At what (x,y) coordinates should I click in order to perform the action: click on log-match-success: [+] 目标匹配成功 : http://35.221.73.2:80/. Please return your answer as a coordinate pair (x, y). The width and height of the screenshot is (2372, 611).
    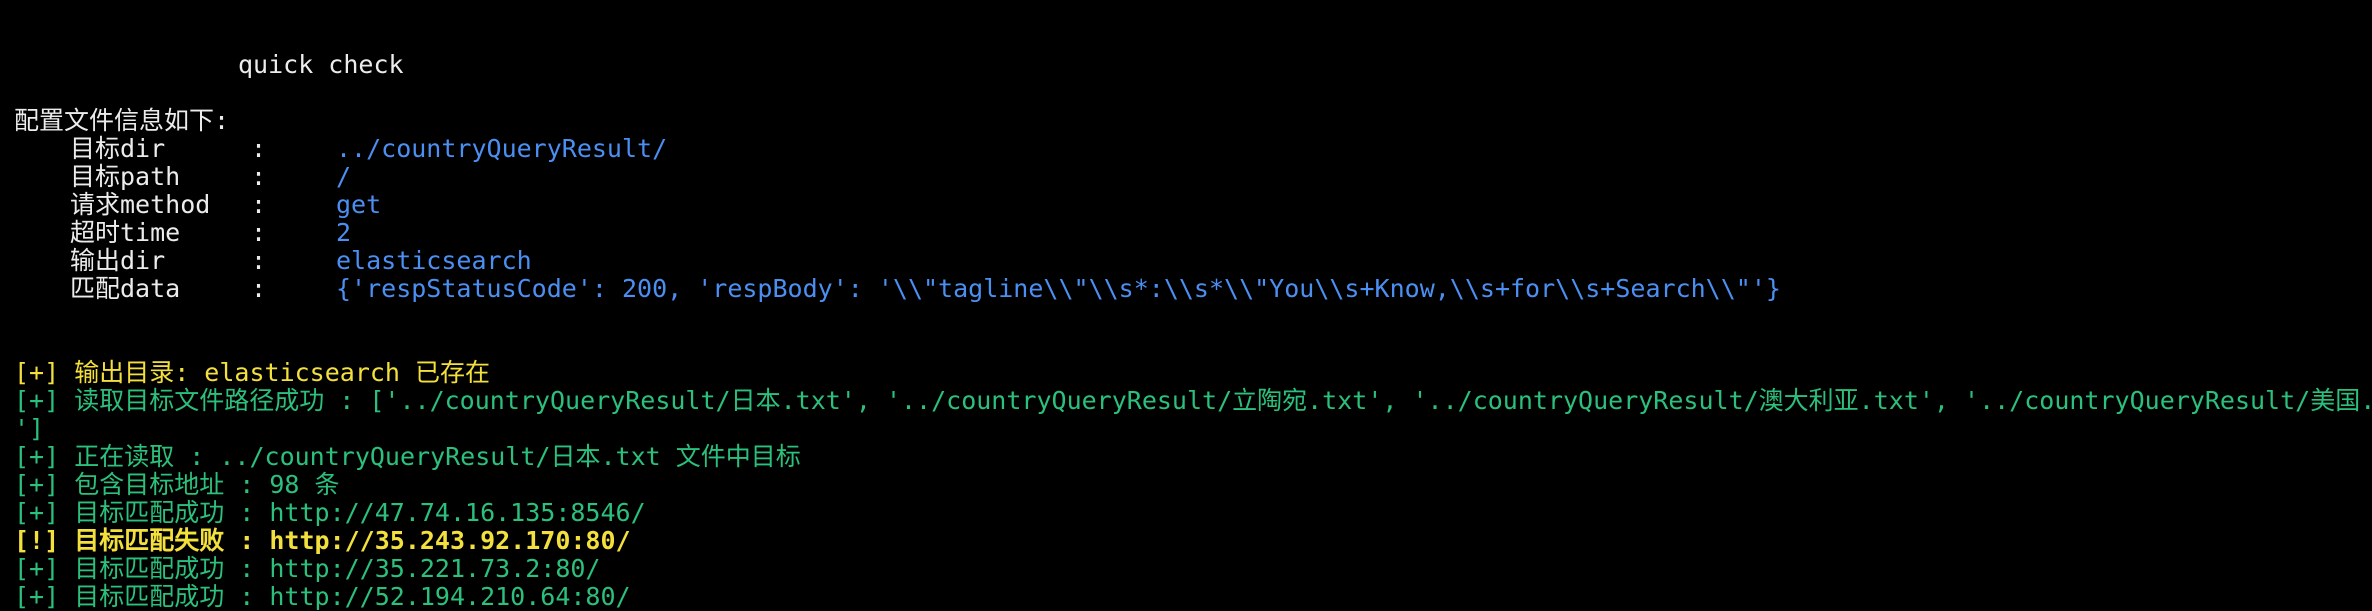
    Looking at the image, I should click on (307, 568).